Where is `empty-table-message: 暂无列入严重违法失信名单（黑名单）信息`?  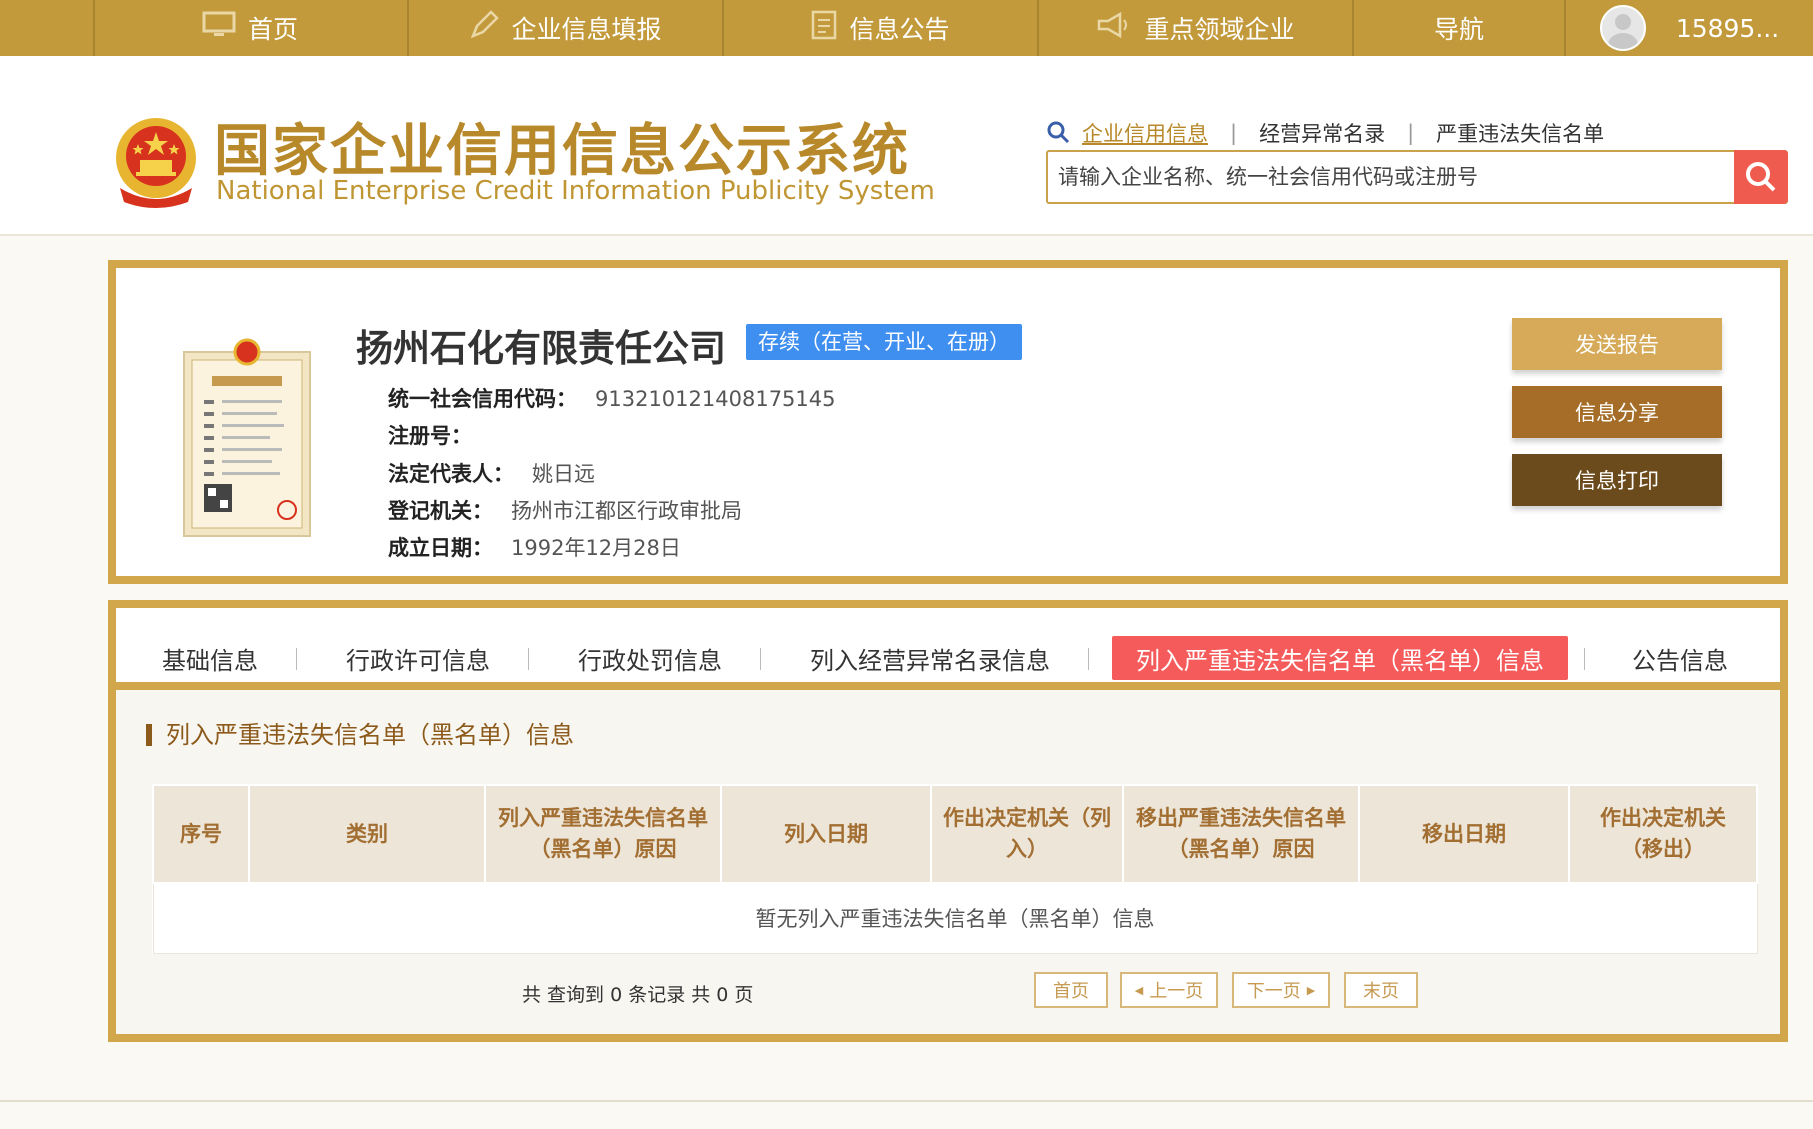 empty-table-message: 暂无列入严重违法失信名单（黑名单）信息 is located at coordinates (955, 918).